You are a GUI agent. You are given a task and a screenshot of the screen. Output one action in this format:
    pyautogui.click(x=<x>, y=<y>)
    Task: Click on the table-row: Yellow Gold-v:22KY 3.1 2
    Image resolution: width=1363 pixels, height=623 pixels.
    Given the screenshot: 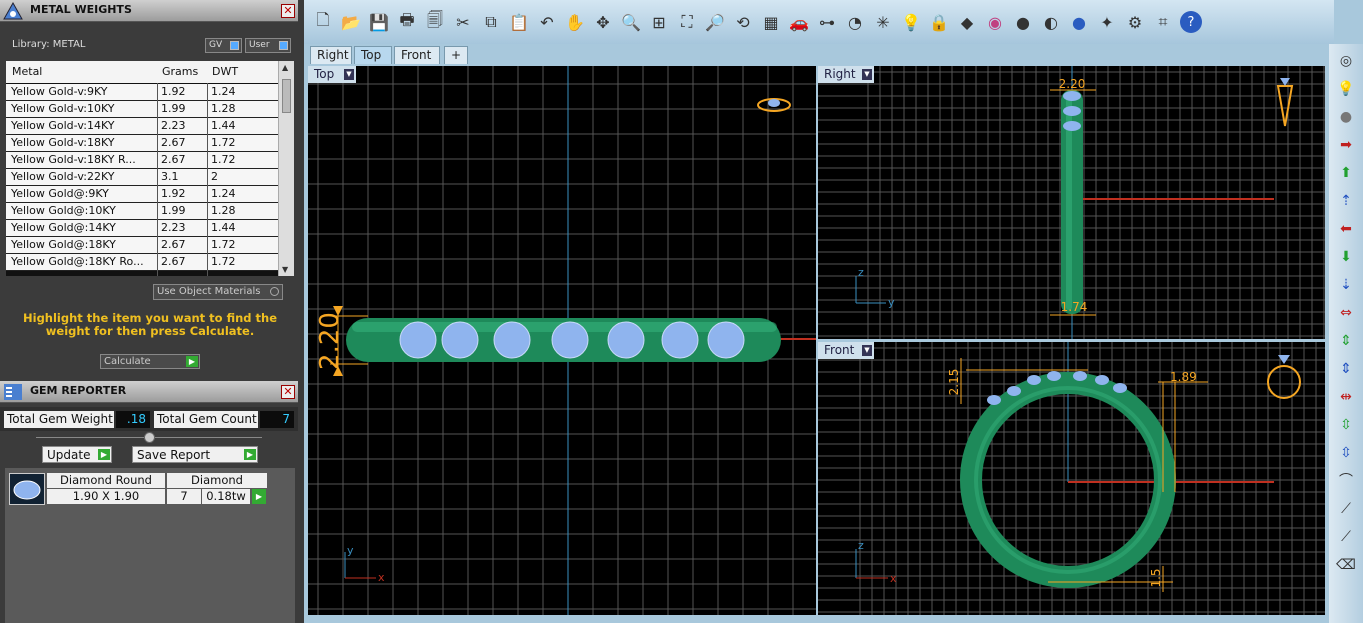 What is the action you would take?
    pyautogui.click(x=142, y=177)
    